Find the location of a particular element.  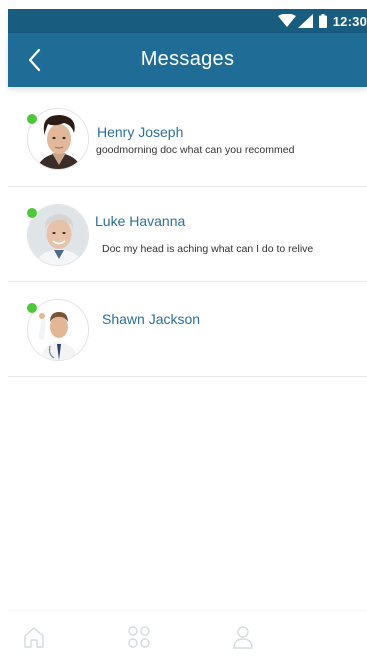

nav-home is located at coordinates (34, 639).